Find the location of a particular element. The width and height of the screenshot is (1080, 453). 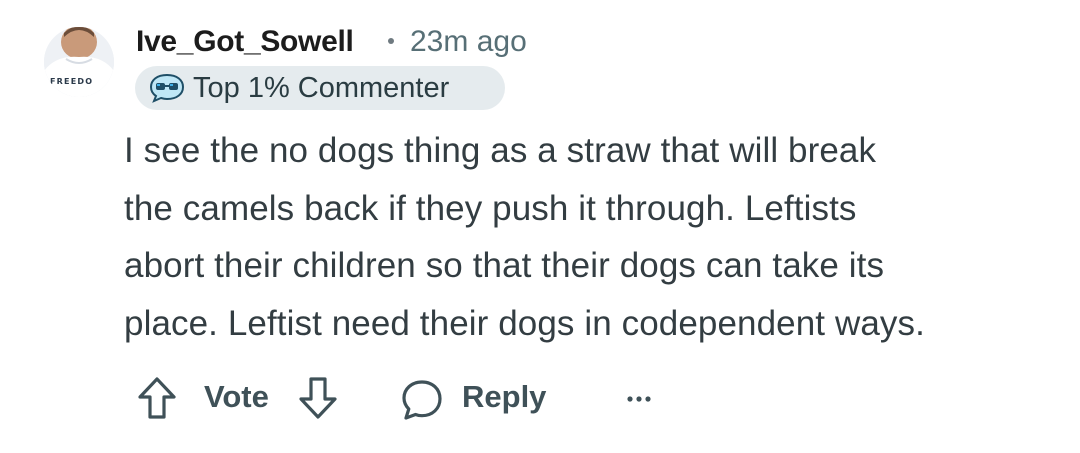

downvote-button is located at coordinates (318, 398).